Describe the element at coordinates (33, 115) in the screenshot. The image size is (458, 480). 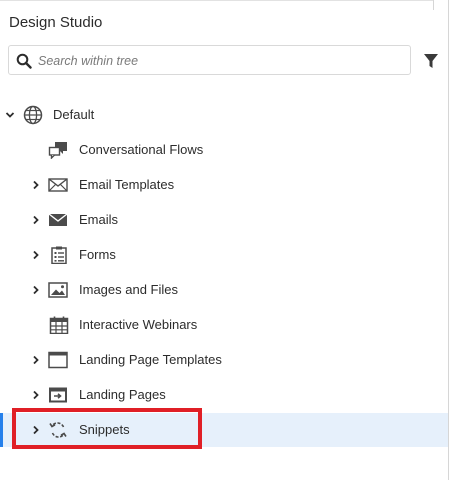
I see `globe-icon` at that location.